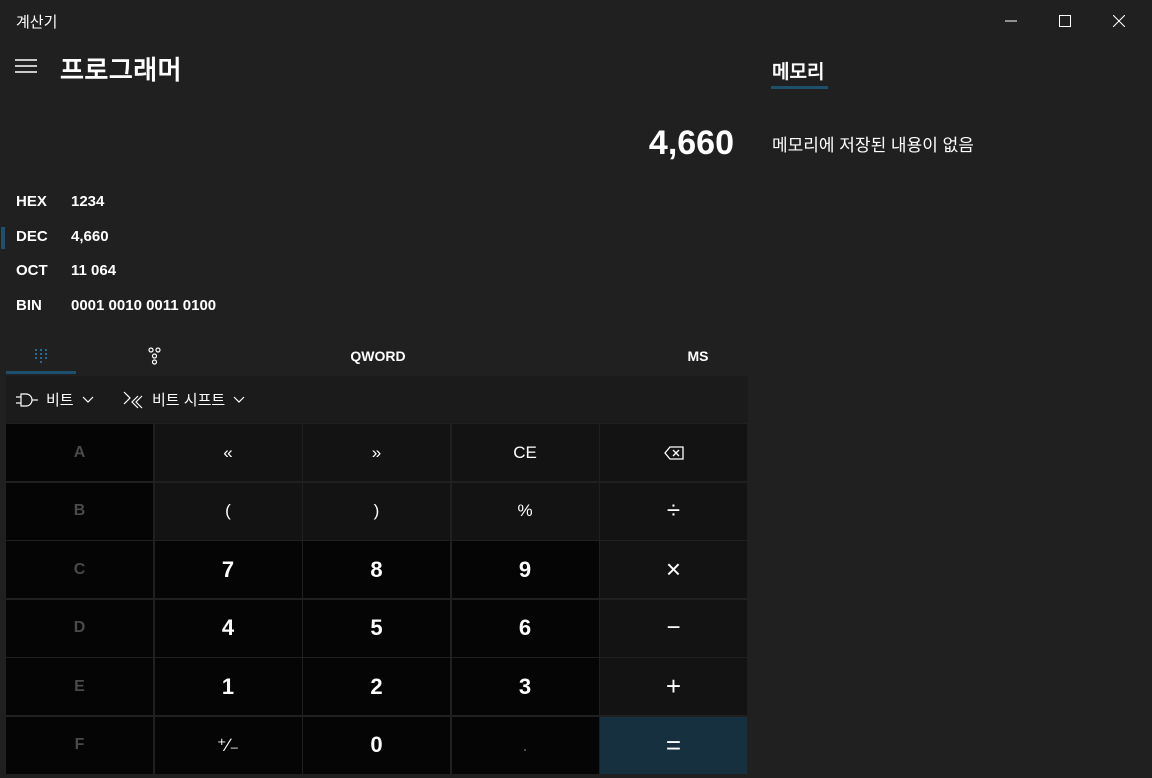  Describe the element at coordinates (377, 399) in the screenshot. I see `bitwise-toolbar: 비트 비트 시프트` at that location.